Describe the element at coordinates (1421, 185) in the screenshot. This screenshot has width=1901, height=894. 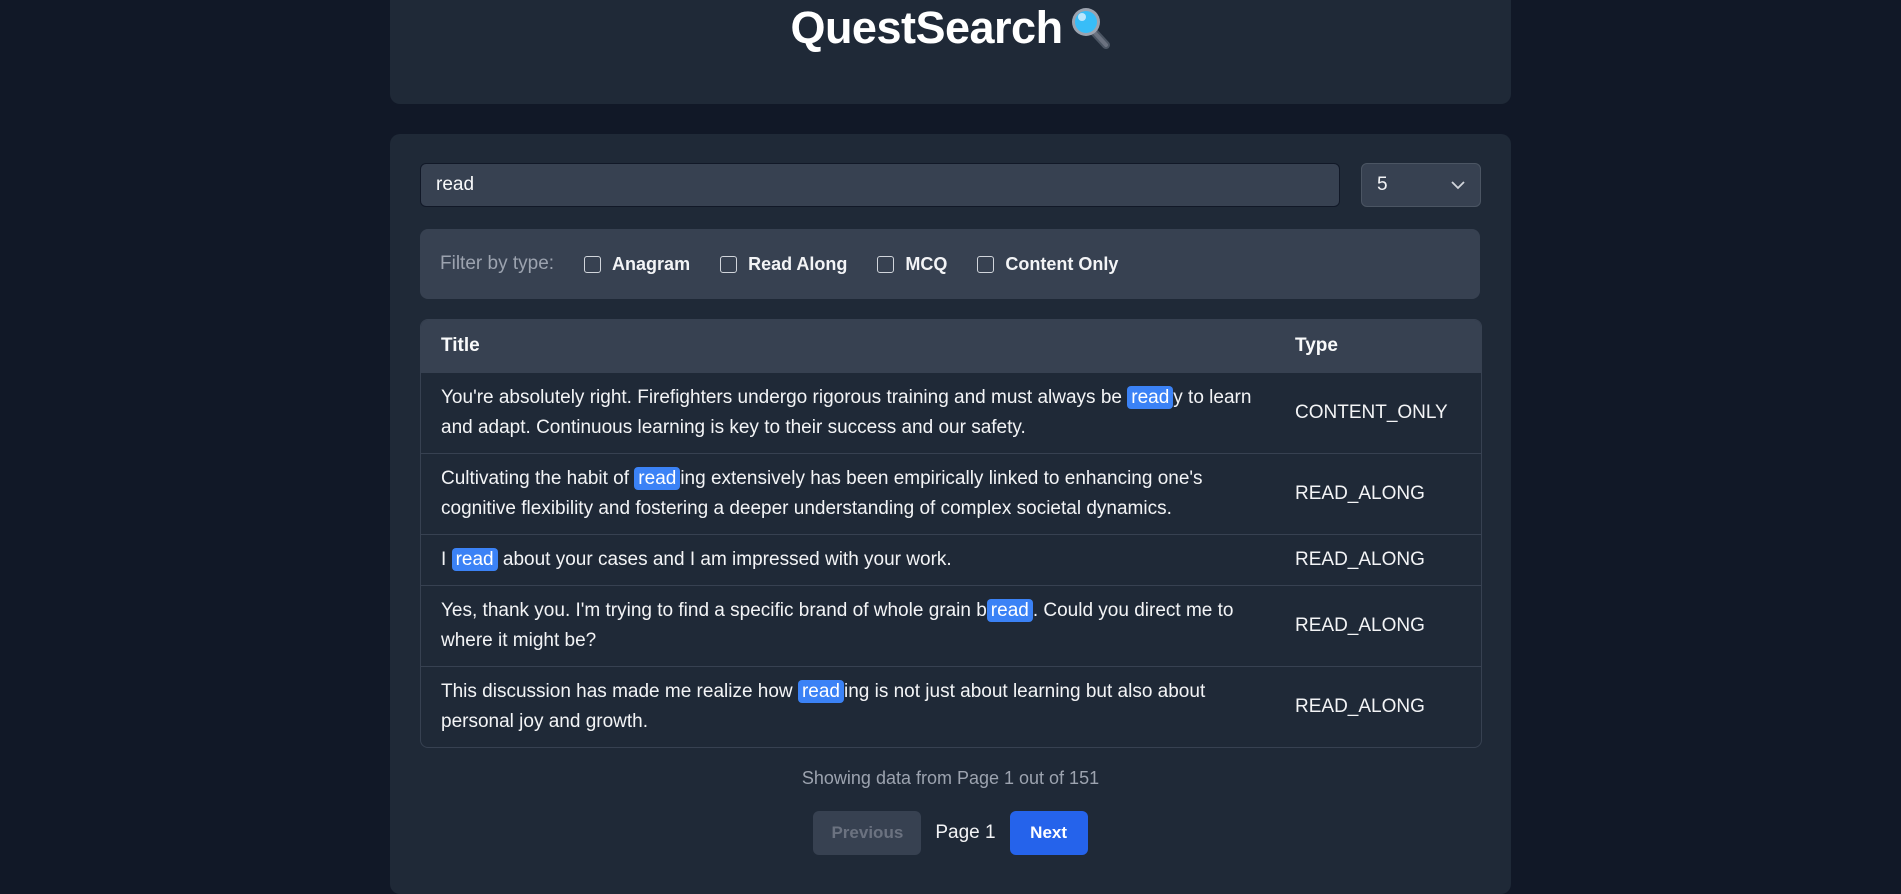
I see `per-page-select: 5` at that location.